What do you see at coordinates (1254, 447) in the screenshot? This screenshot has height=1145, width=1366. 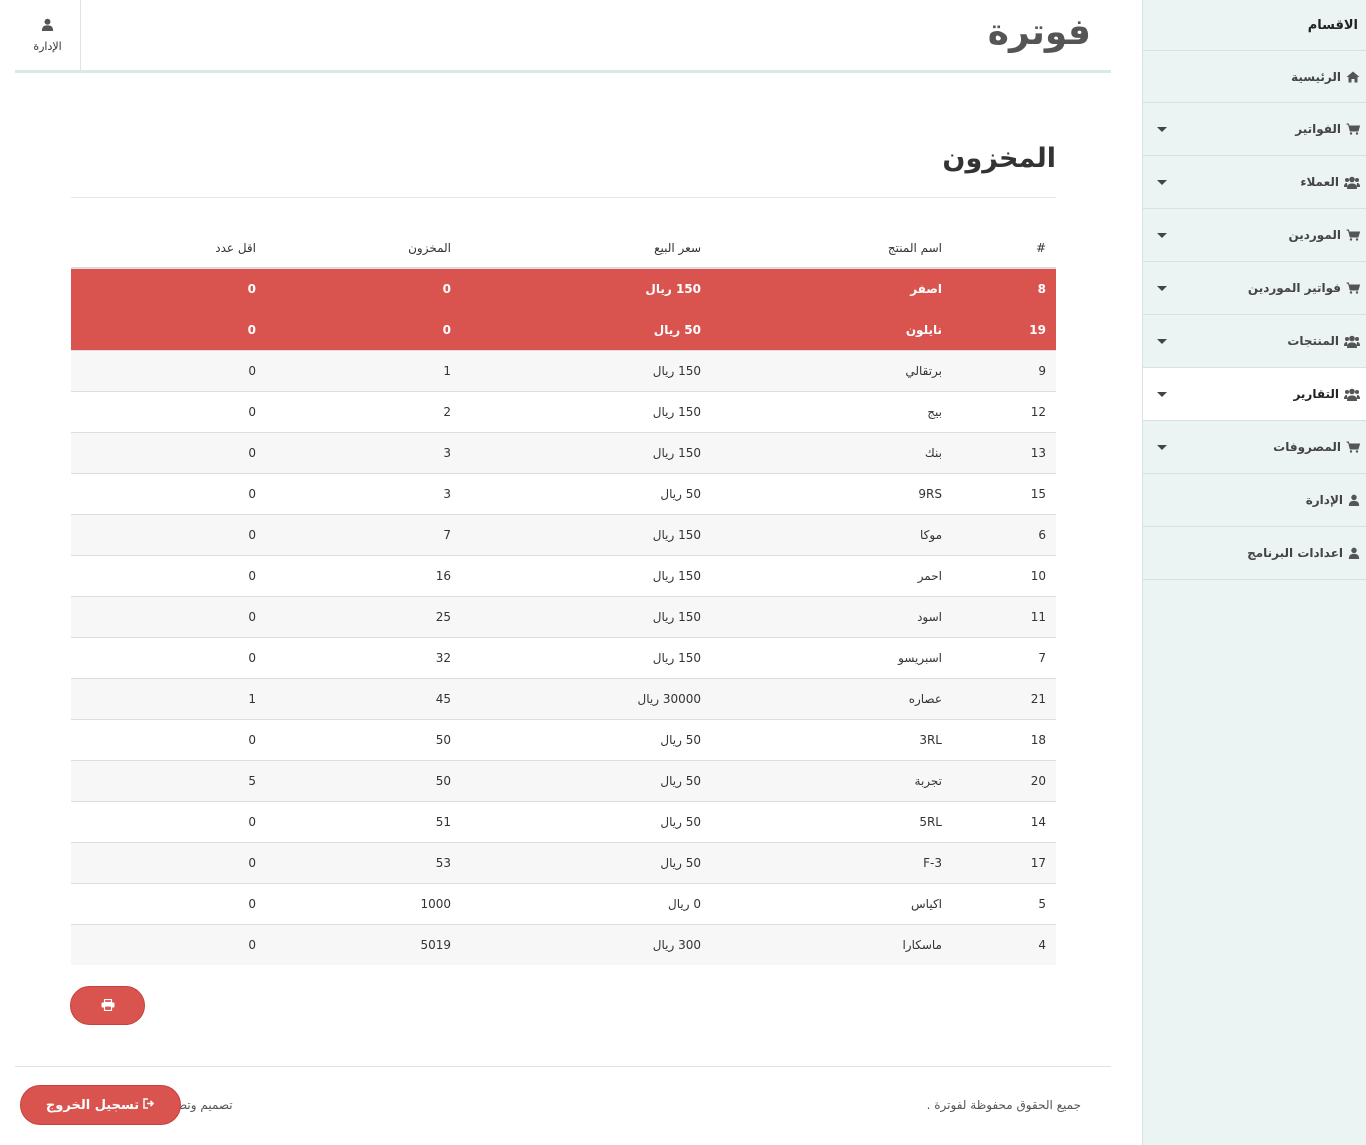 I see `sidebar-item-7: المصروفات` at bounding box center [1254, 447].